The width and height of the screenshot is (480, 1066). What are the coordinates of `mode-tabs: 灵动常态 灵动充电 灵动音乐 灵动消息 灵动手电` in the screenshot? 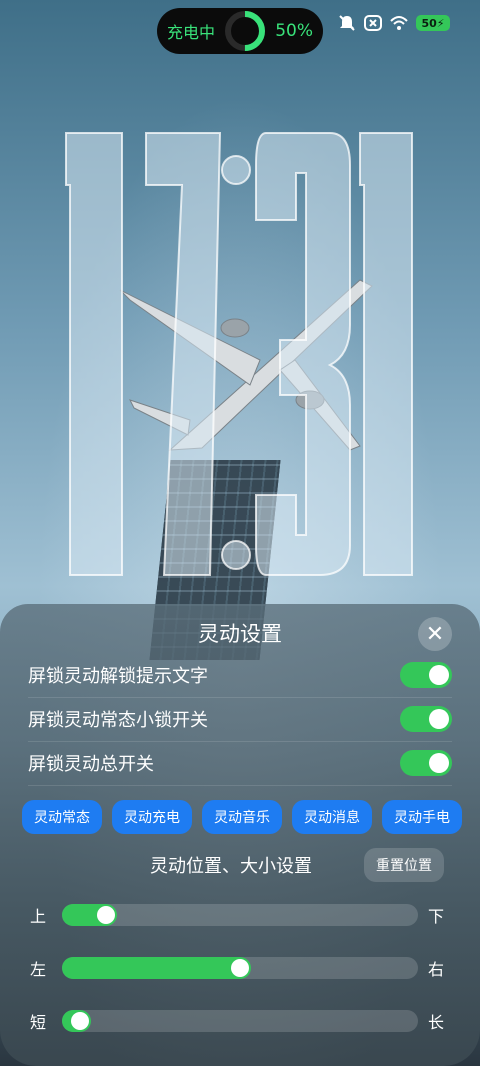 It's located at (242, 817).